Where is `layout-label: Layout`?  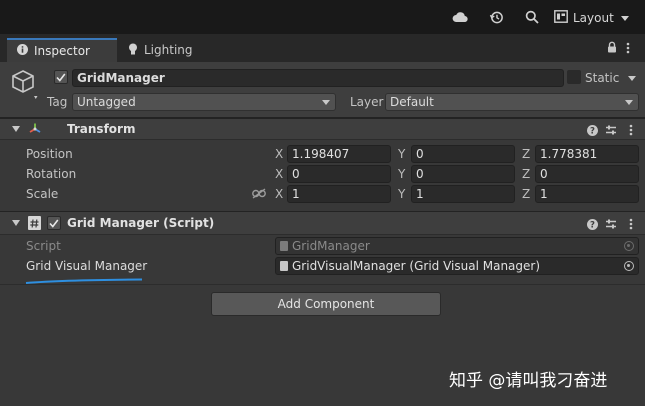 layout-label: Layout is located at coordinates (593, 18).